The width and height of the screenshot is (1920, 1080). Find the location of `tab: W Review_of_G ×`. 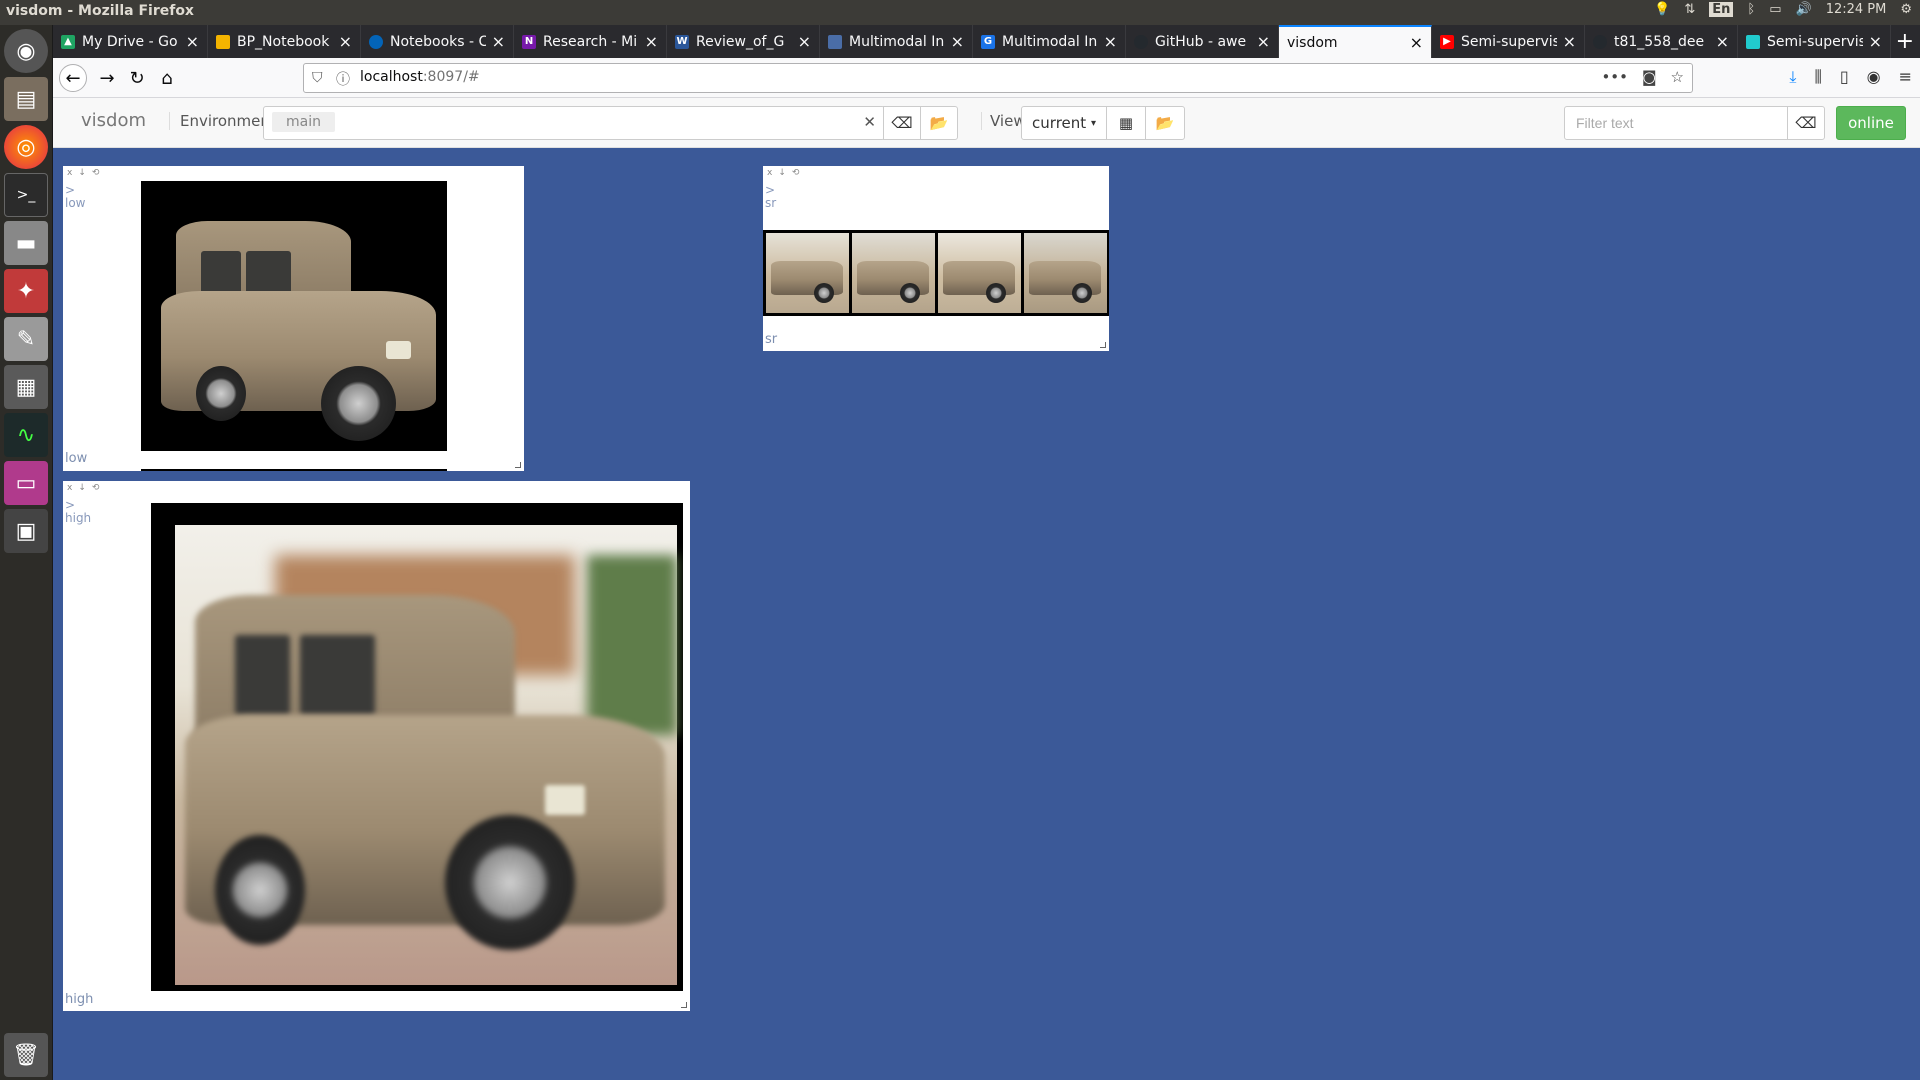

tab: W Review_of_G × is located at coordinates (743, 41).